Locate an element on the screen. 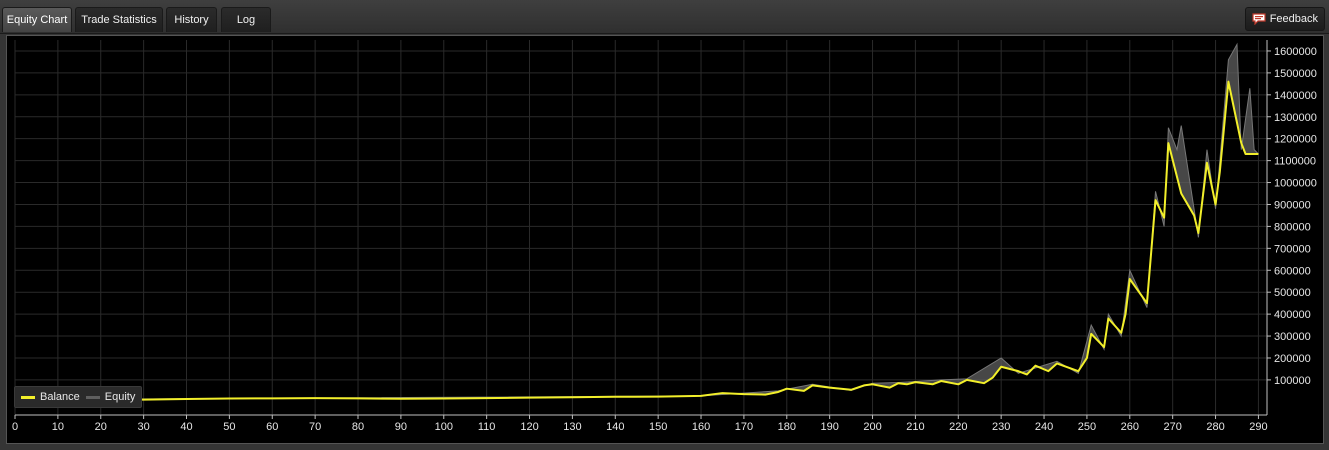 Image resolution: width=1329 pixels, height=450 pixels. x-tick-label: 110 is located at coordinates (487, 427).